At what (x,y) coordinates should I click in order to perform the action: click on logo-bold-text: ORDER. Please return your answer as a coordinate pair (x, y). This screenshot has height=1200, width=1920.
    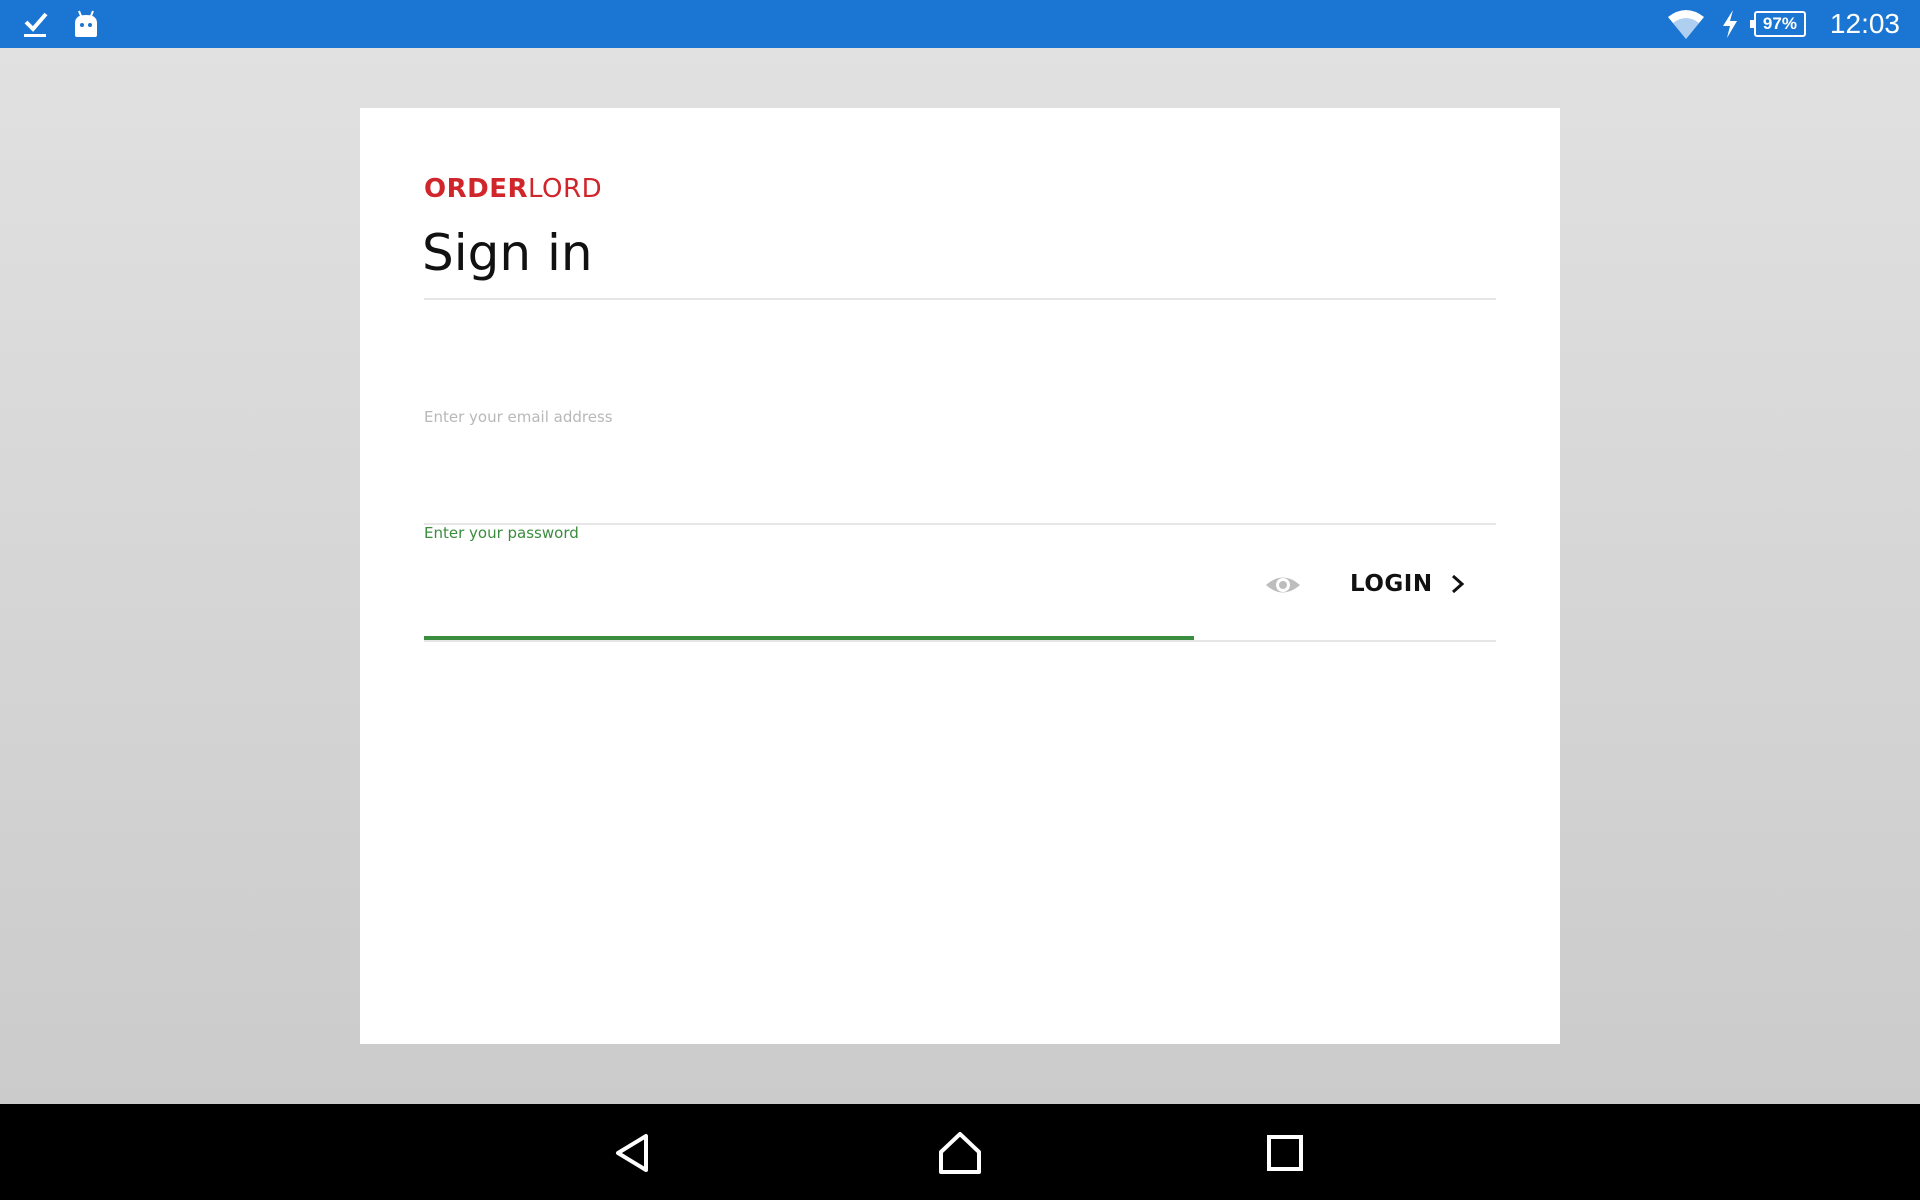
    Looking at the image, I should click on (476, 189).